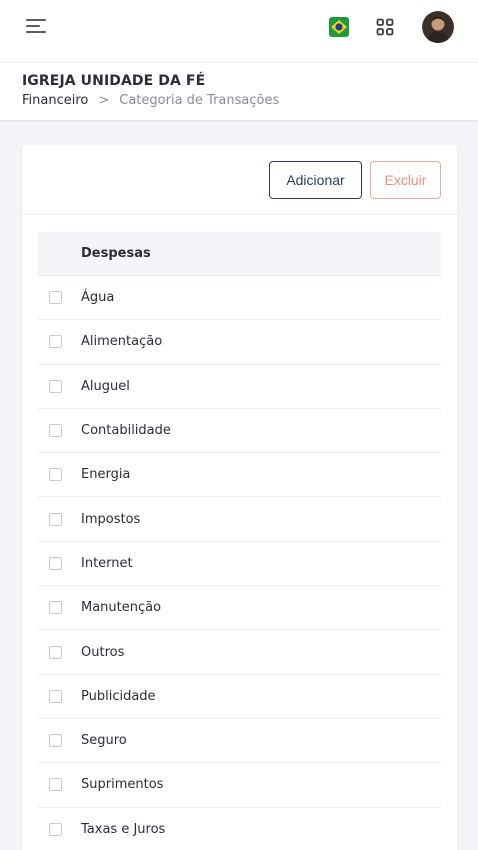 The width and height of the screenshot is (478, 850). Describe the element at coordinates (239, 298) in the screenshot. I see `table-row: Água` at that location.